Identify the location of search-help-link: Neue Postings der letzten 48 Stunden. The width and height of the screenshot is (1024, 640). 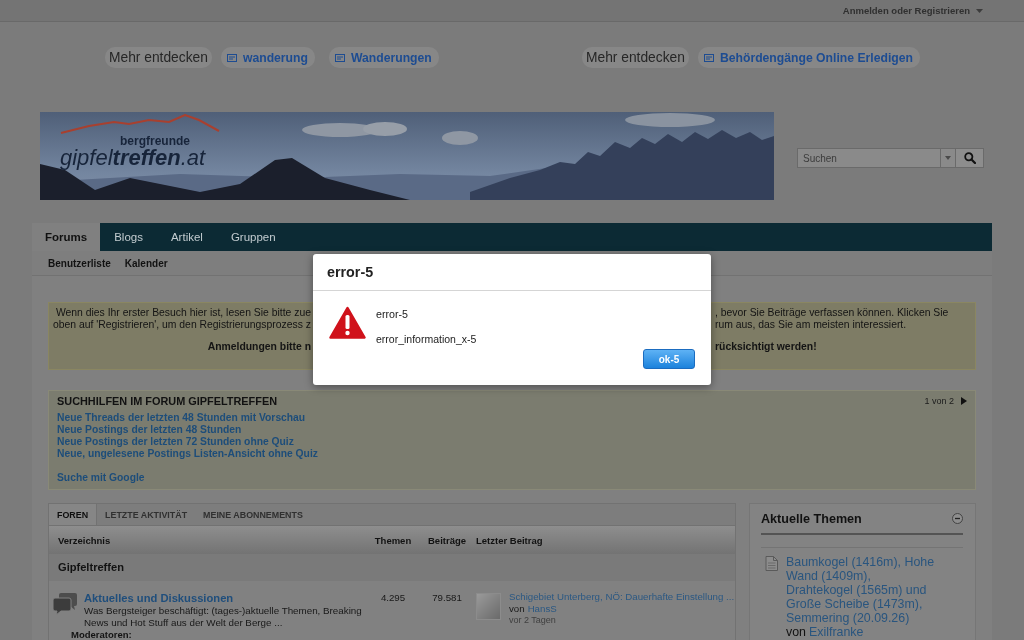
(149, 430).